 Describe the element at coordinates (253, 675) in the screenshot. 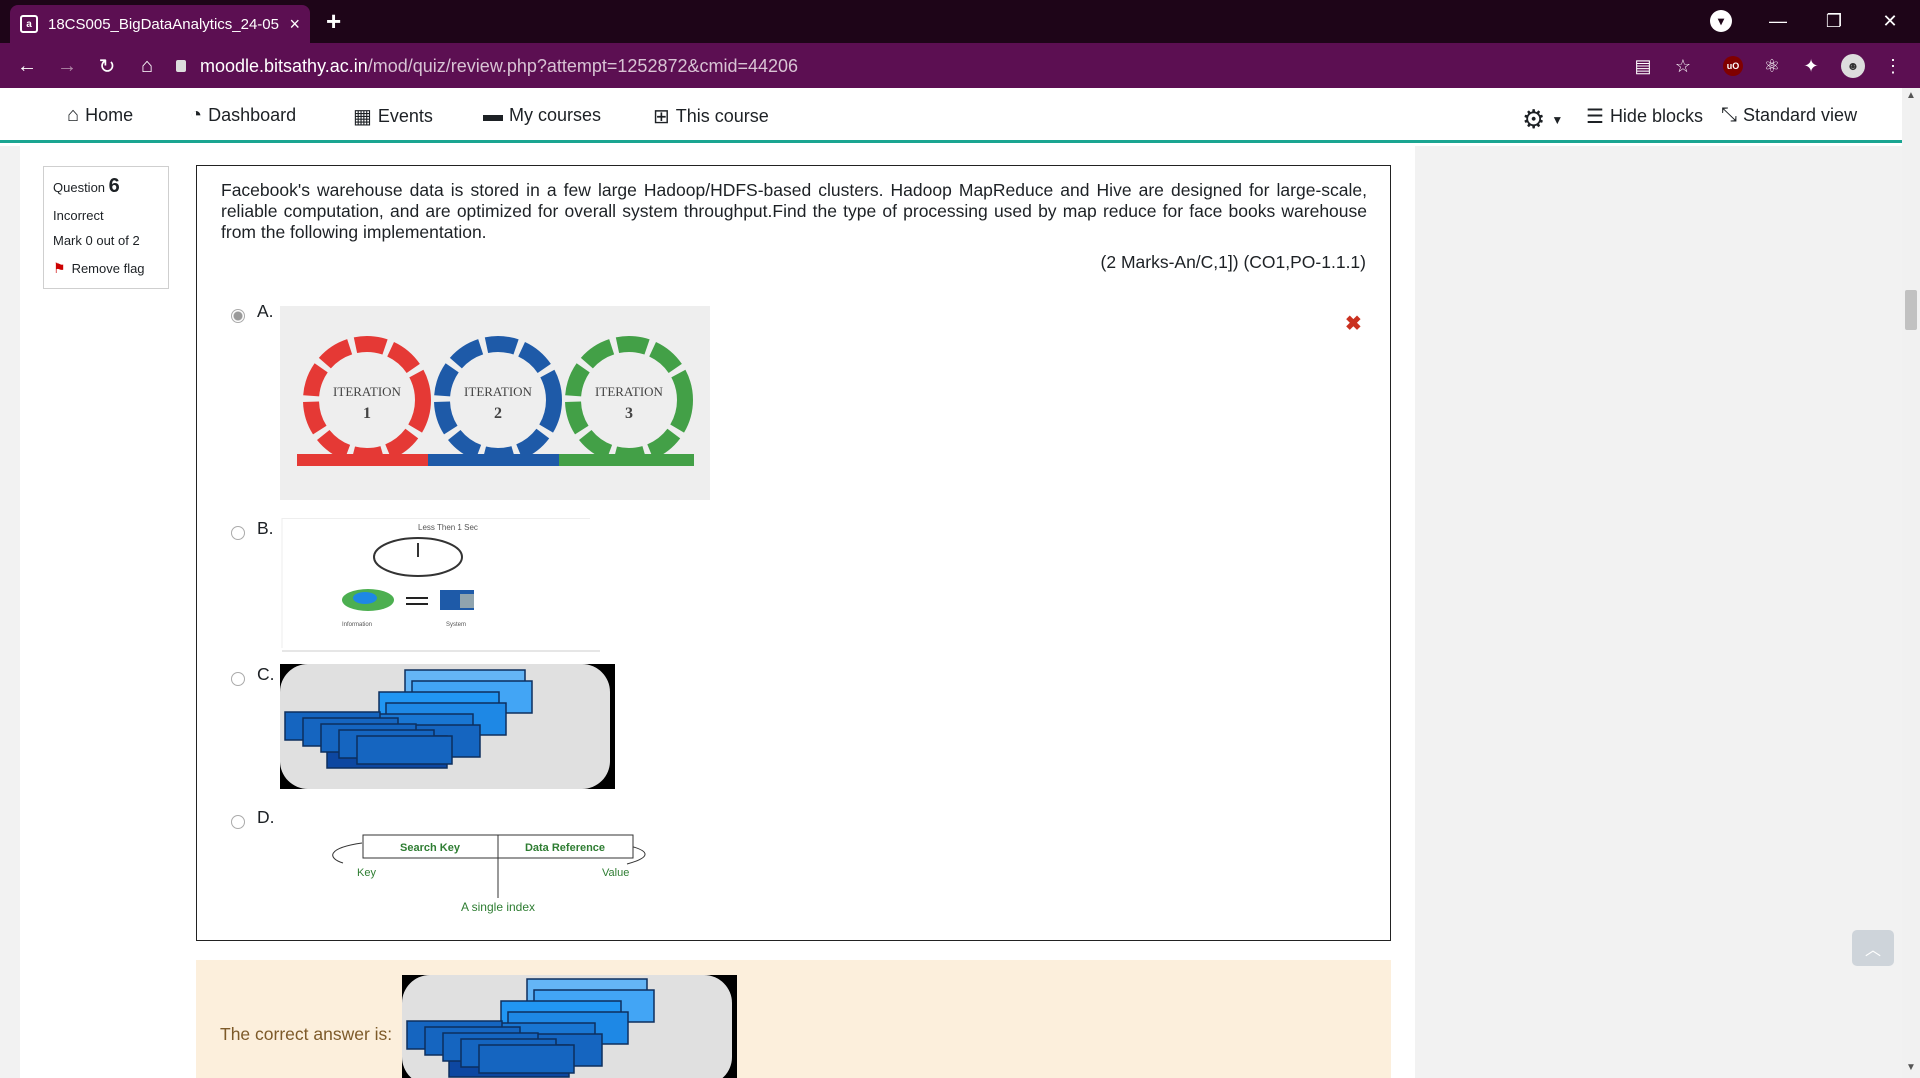

I see `option-c: C.` at that location.